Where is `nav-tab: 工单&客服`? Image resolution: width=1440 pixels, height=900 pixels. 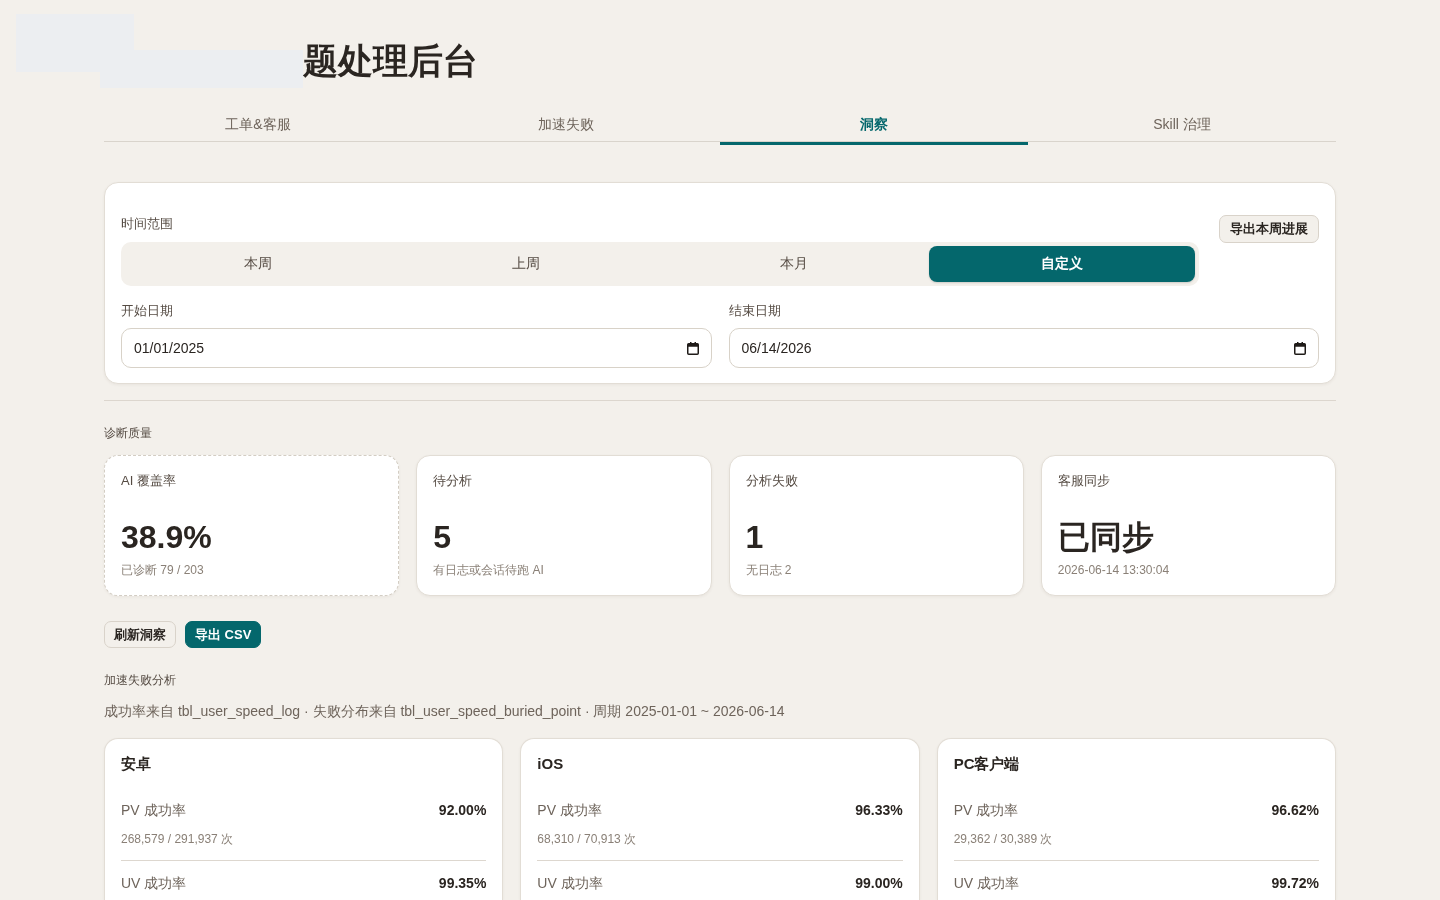 nav-tab: 工单&客服 is located at coordinates (258, 126).